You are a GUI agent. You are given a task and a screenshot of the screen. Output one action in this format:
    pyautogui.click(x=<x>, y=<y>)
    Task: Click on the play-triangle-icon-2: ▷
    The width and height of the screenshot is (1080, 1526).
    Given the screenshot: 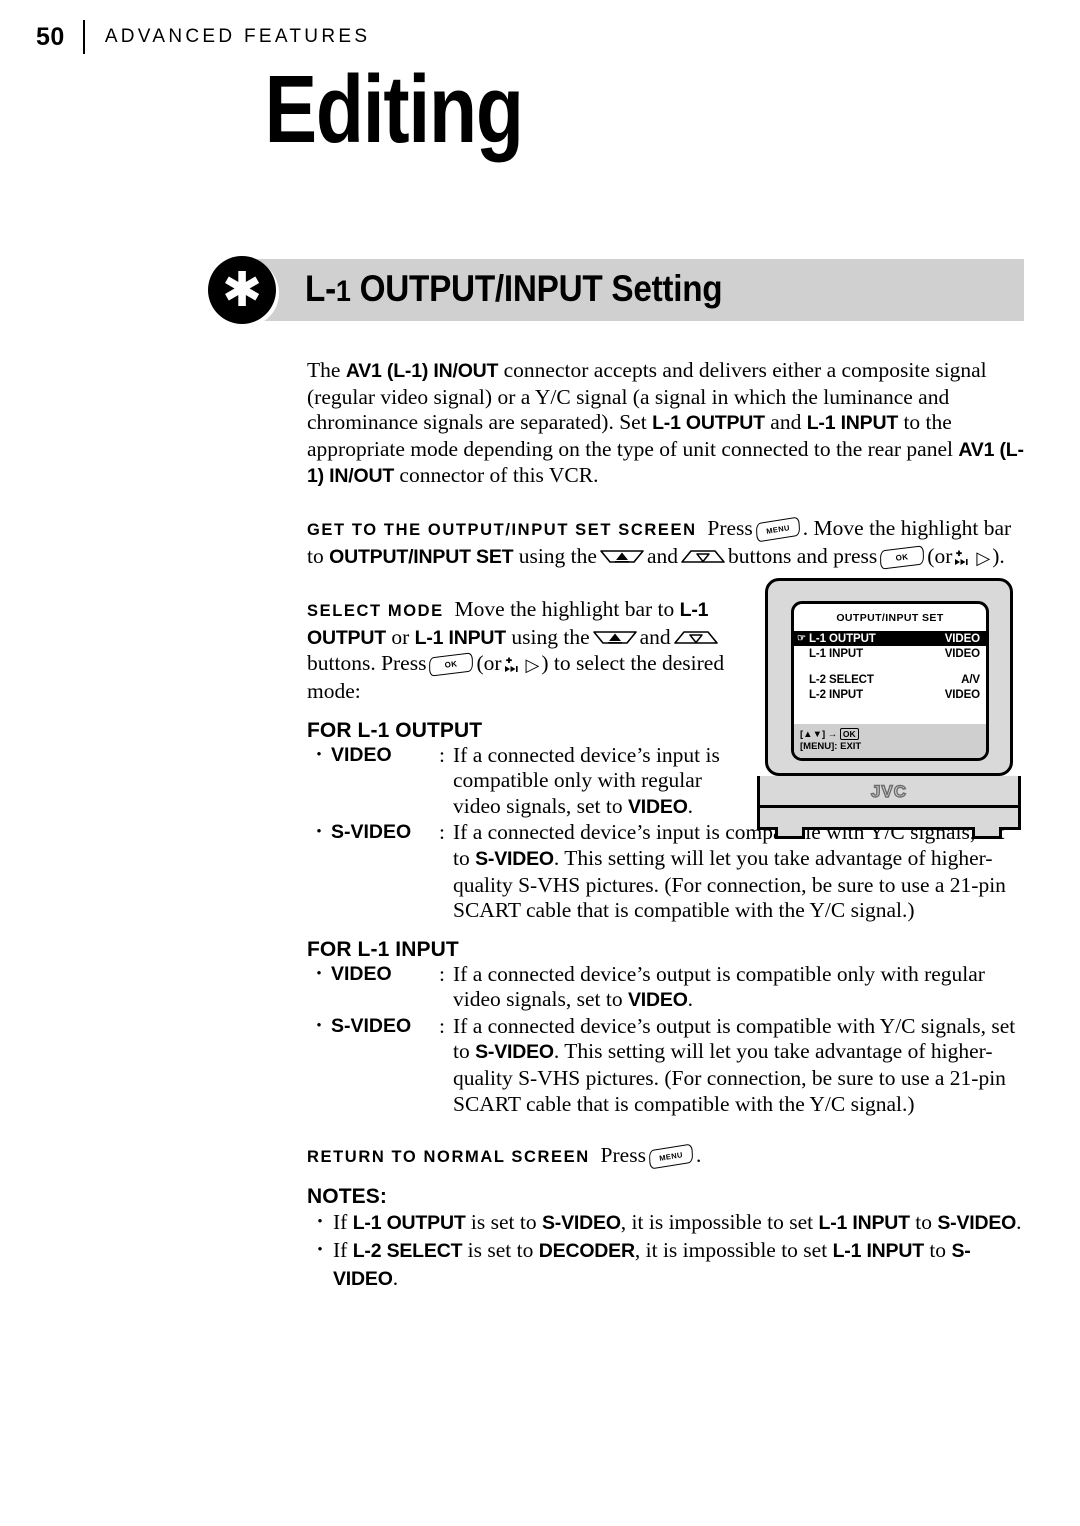 What is the action you would take?
    pyautogui.click(x=532, y=665)
    